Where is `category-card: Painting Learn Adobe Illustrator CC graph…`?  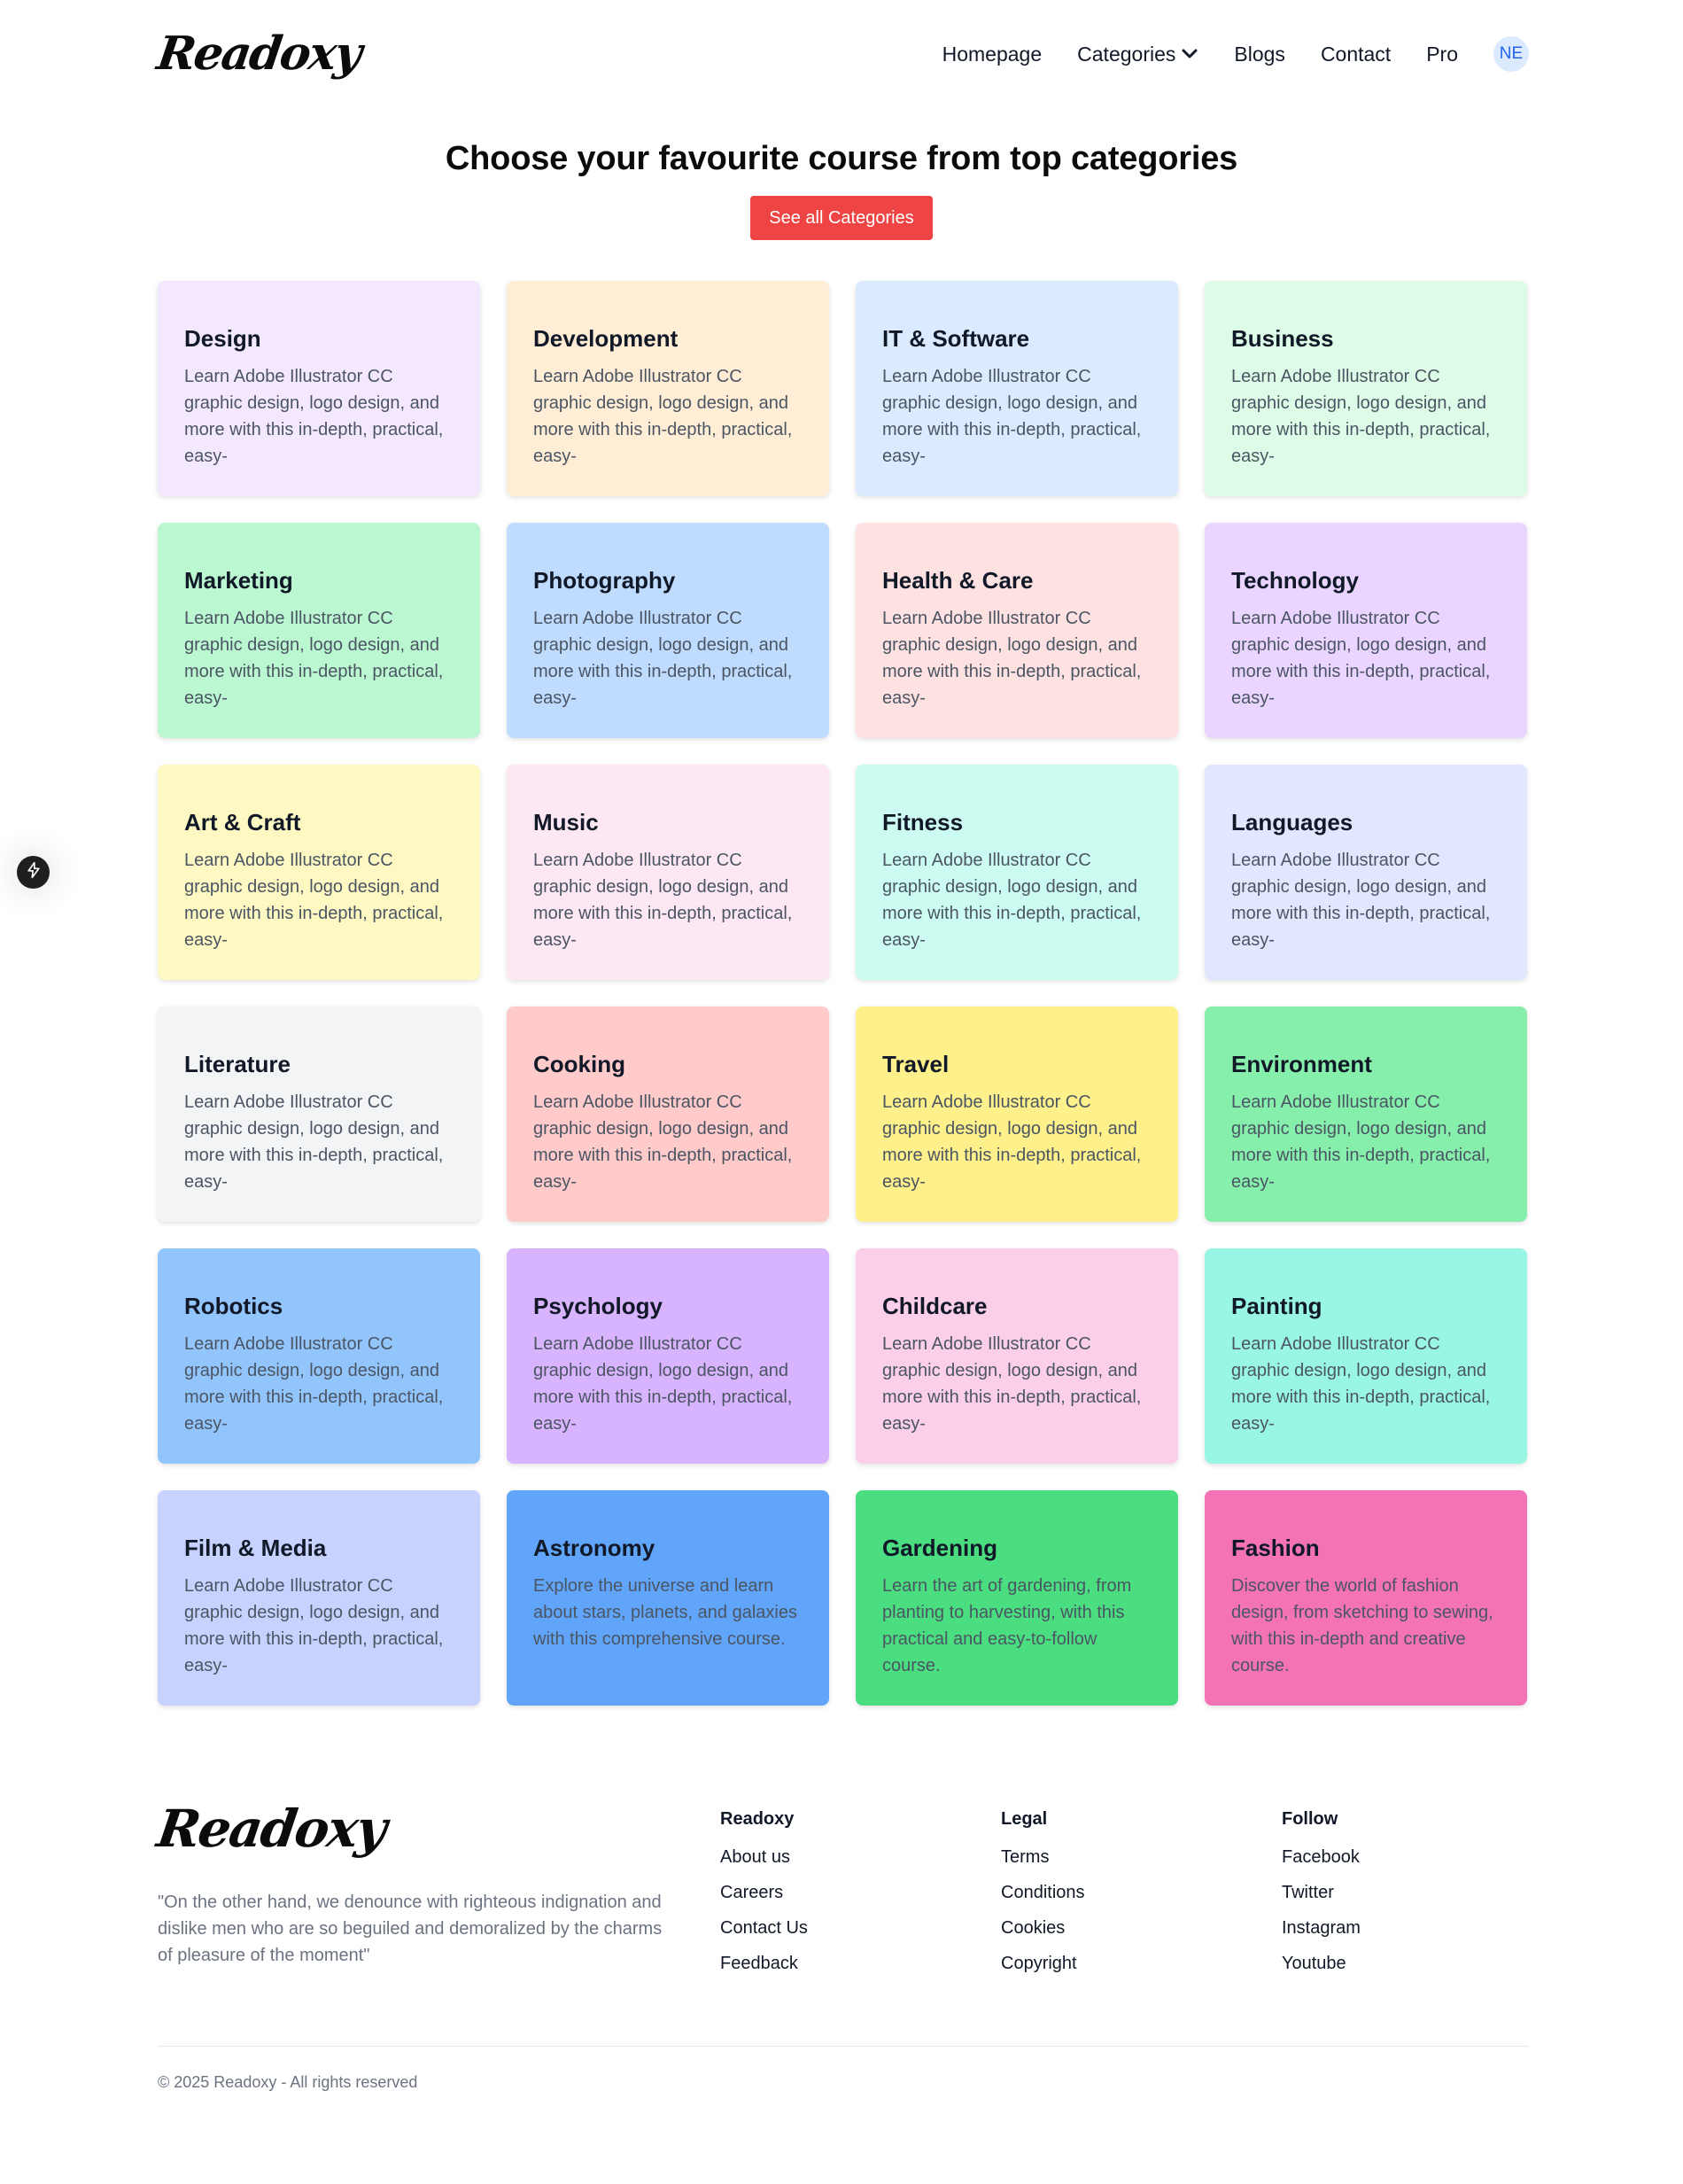
category-card: Painting Learn Adobe Illustrator CC graph… is located at coordinates (1366, 1356).